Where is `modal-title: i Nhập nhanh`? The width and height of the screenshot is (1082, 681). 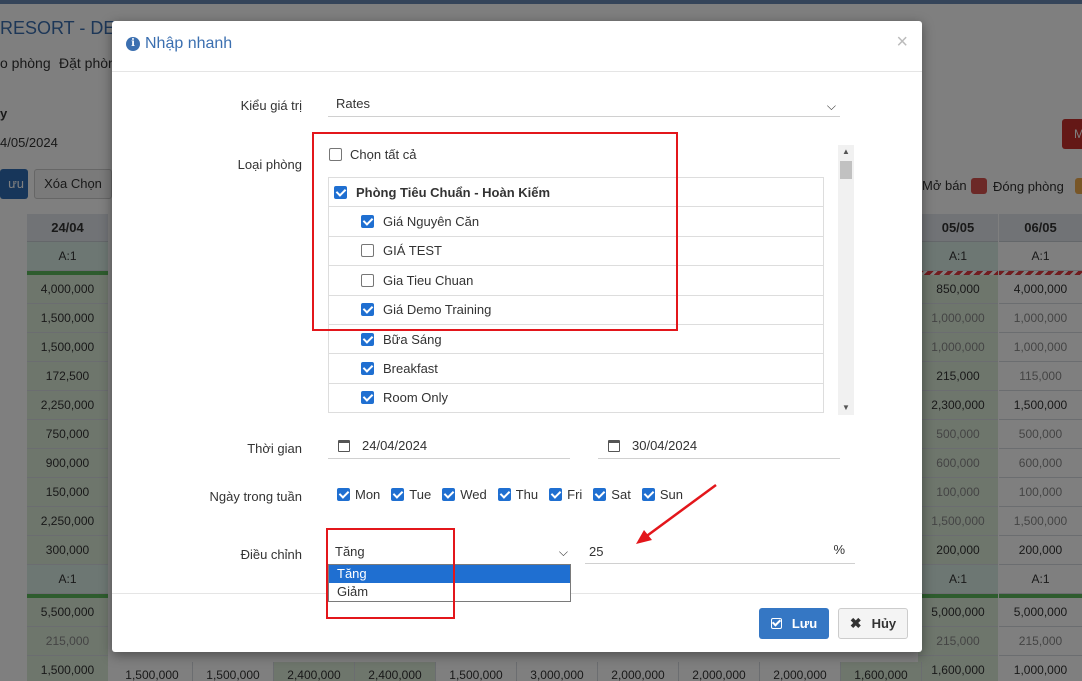
modal-title: i Nhập nhanh is located at coordinates (179, 44).